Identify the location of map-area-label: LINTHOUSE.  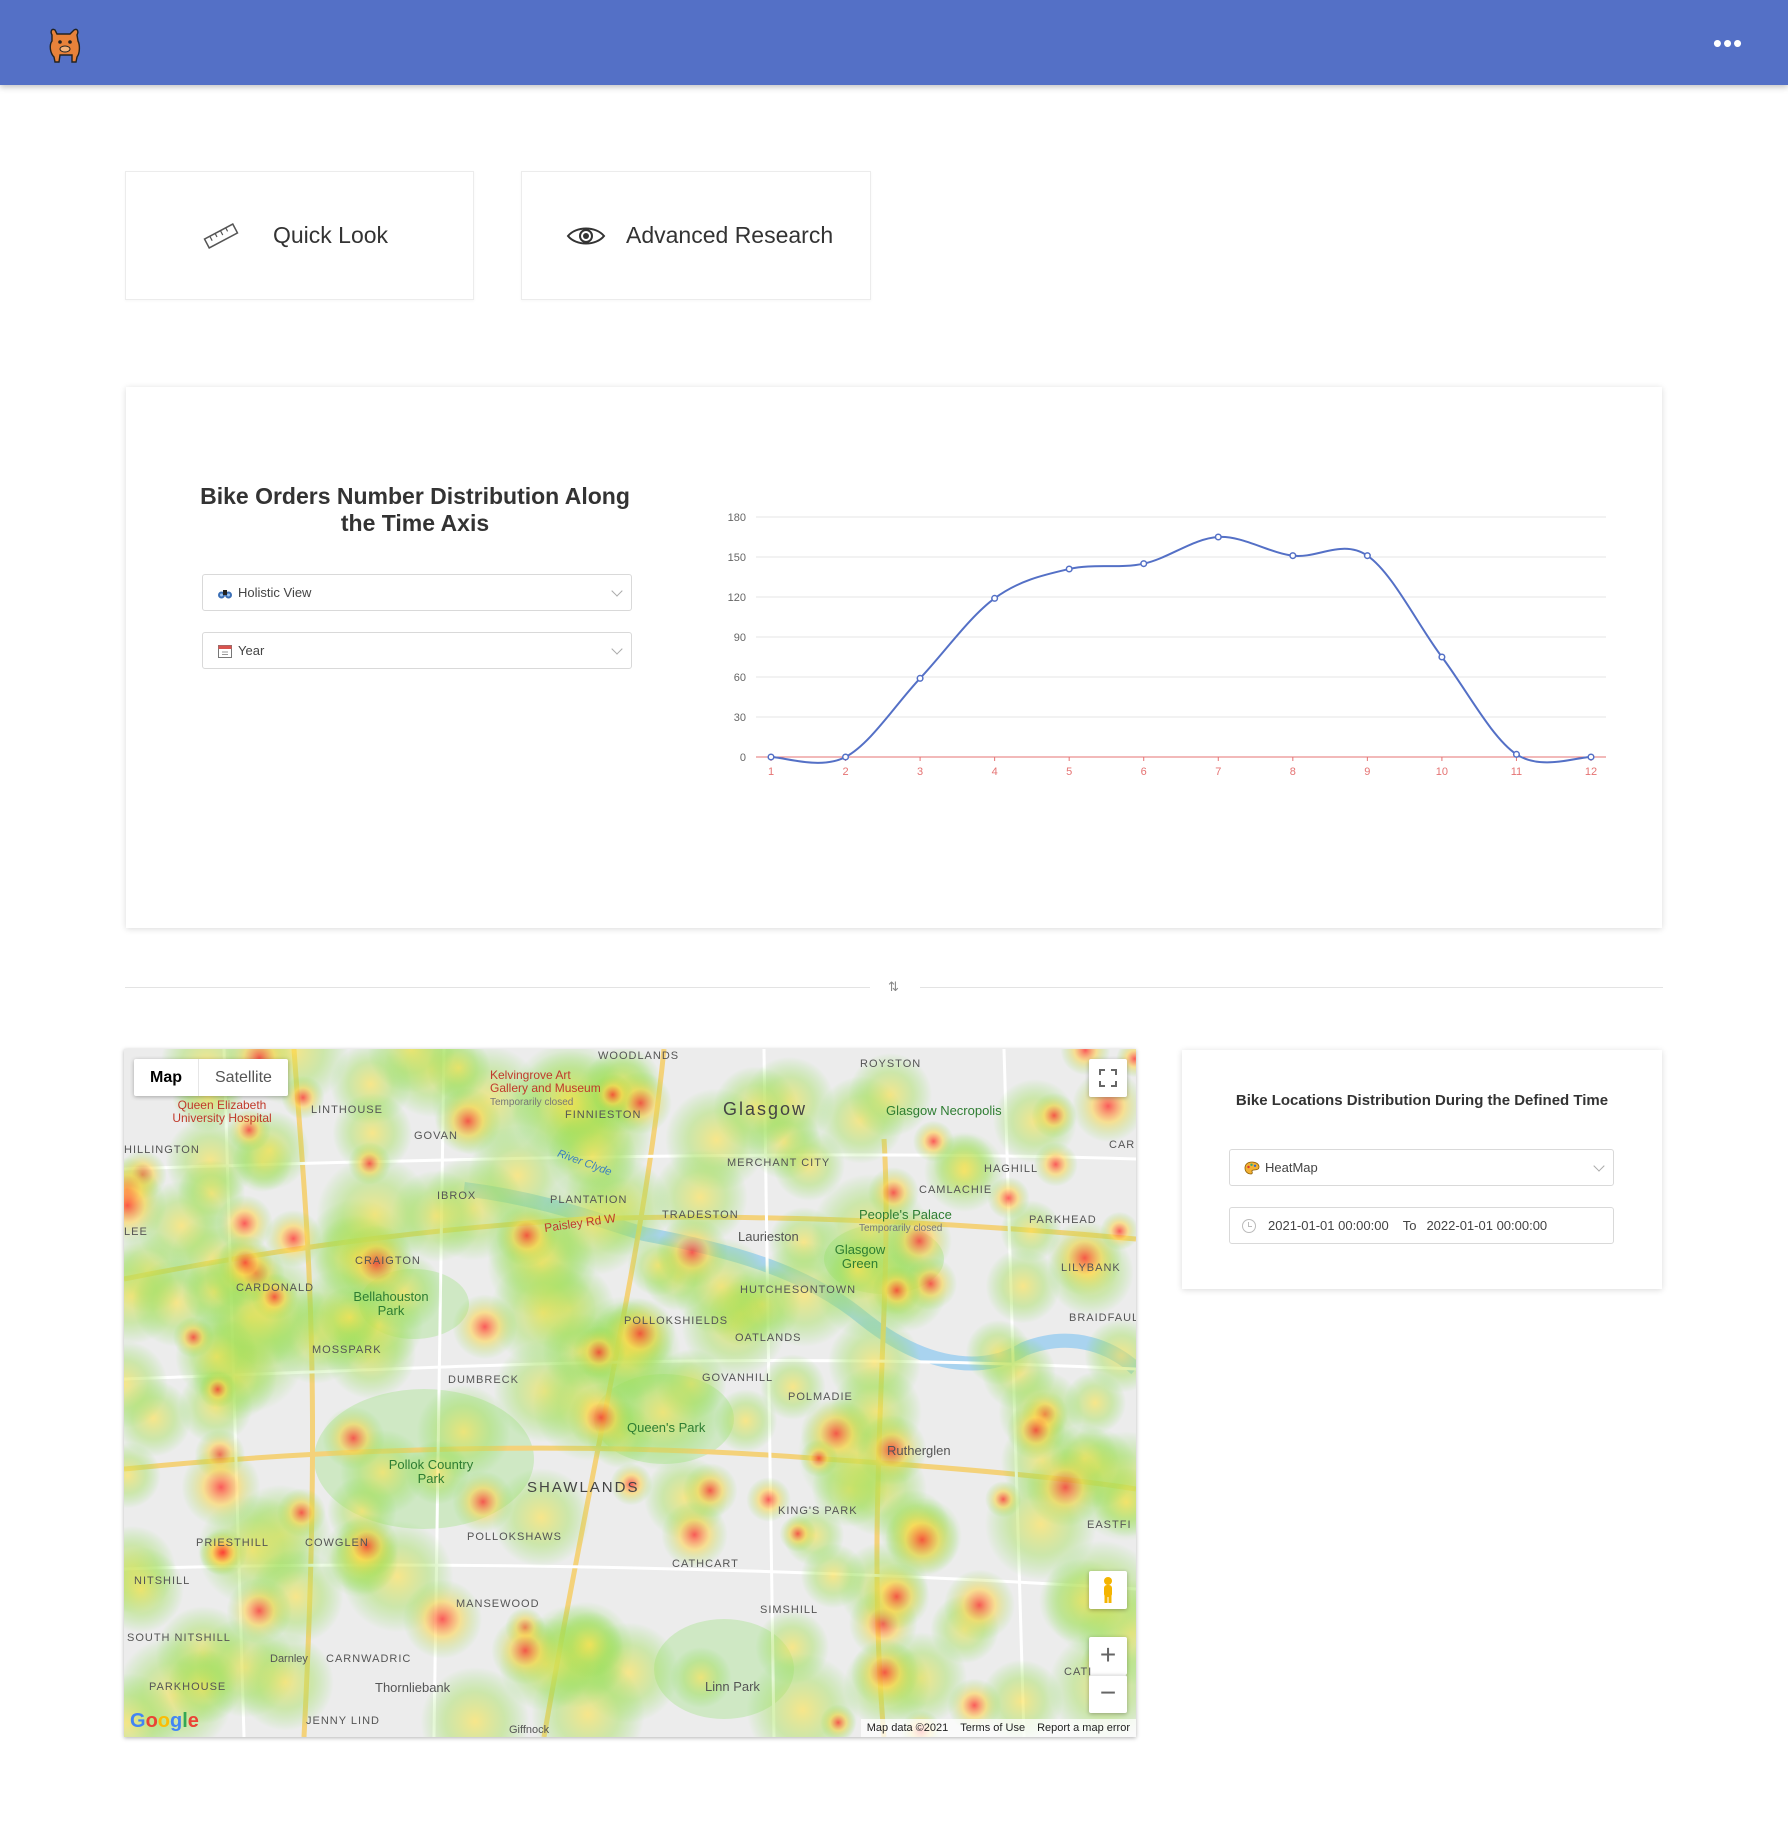
(347, 1110).